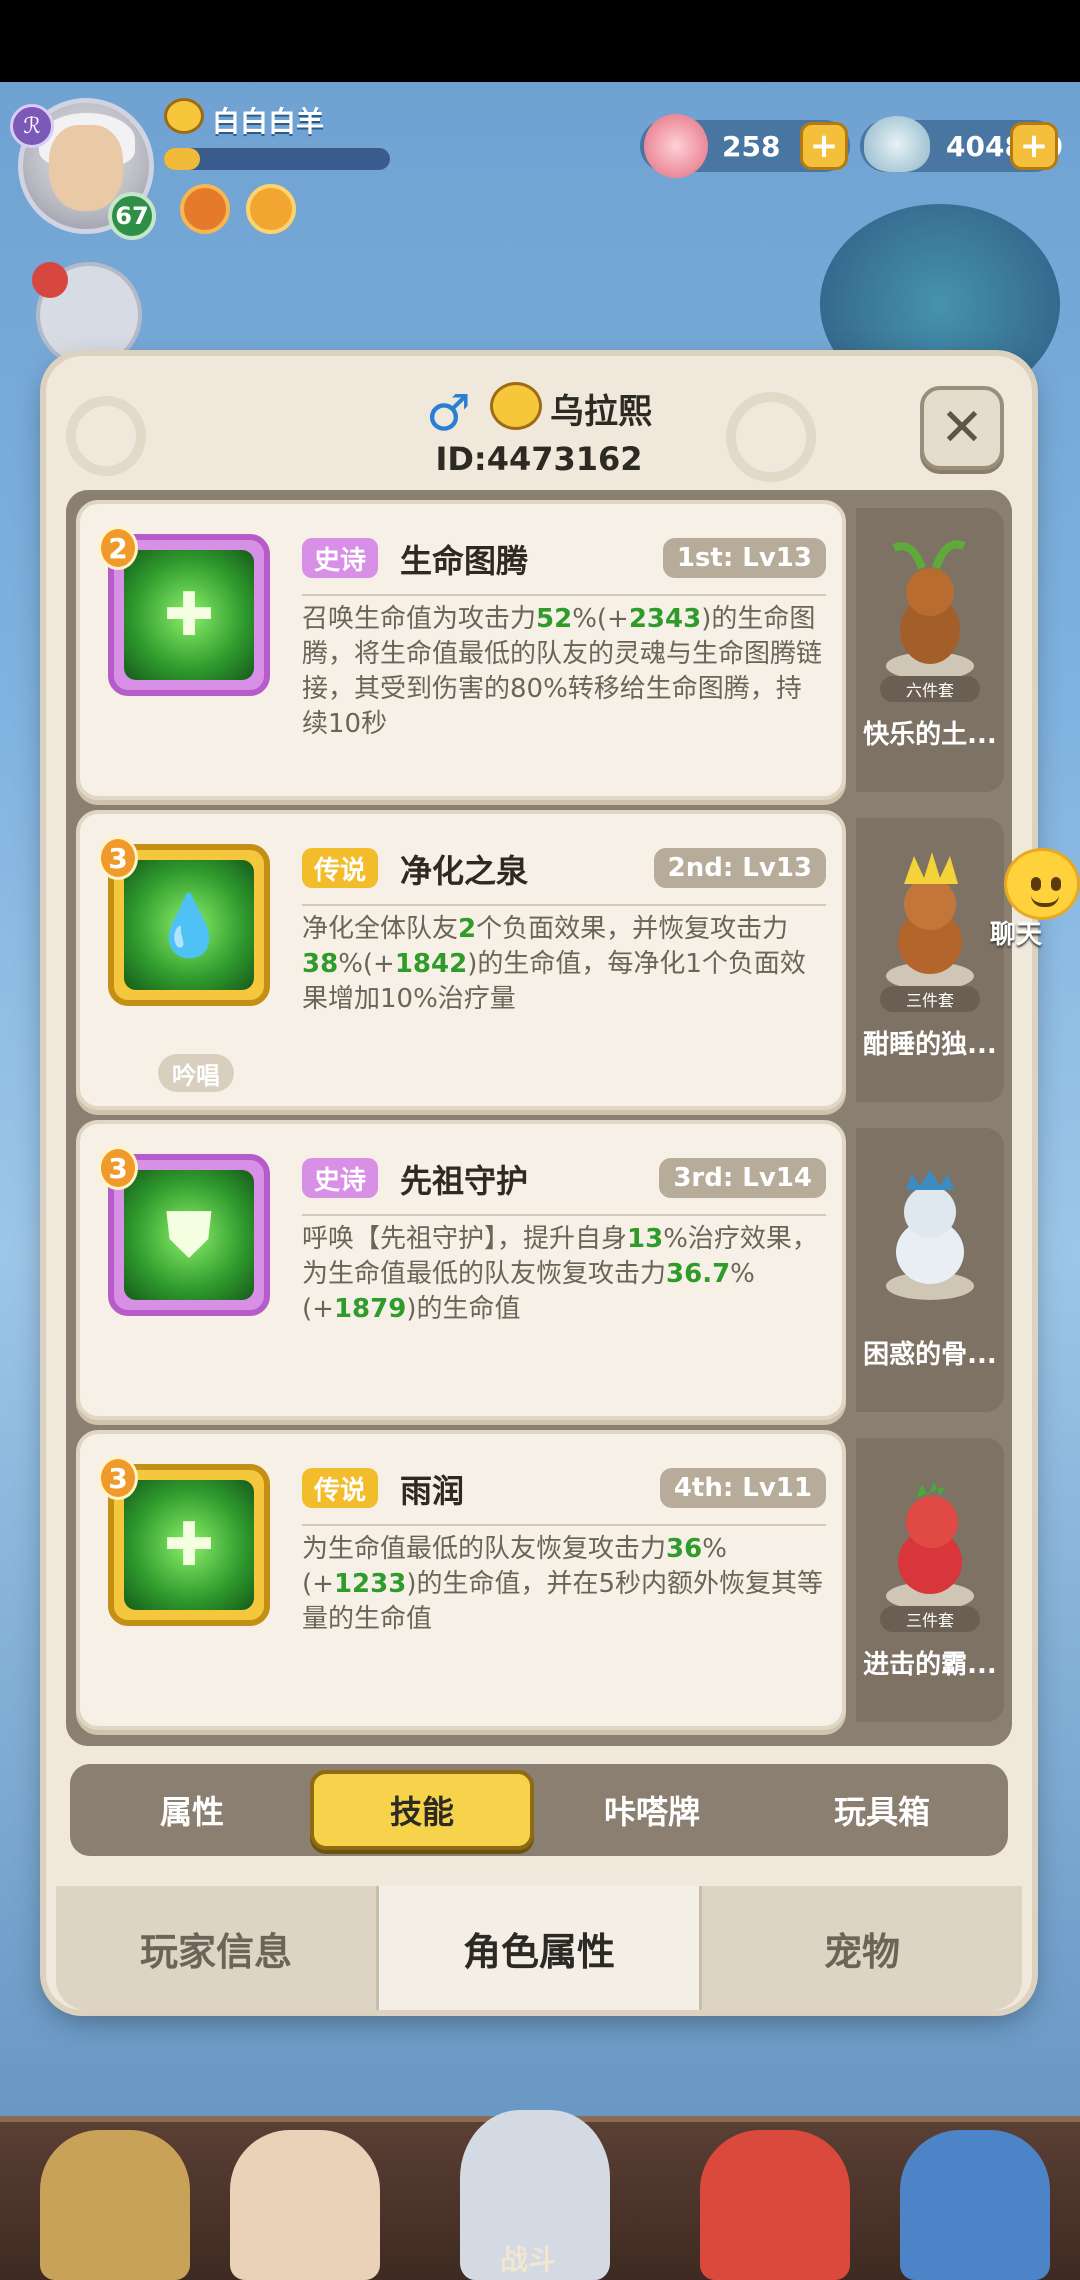 This screenshot has height=2280, width=1080. What do you see at coordinates (422, 1810) in the screenshot?
I see `tab-skills: 技能` at bounding box center [422, 1810].